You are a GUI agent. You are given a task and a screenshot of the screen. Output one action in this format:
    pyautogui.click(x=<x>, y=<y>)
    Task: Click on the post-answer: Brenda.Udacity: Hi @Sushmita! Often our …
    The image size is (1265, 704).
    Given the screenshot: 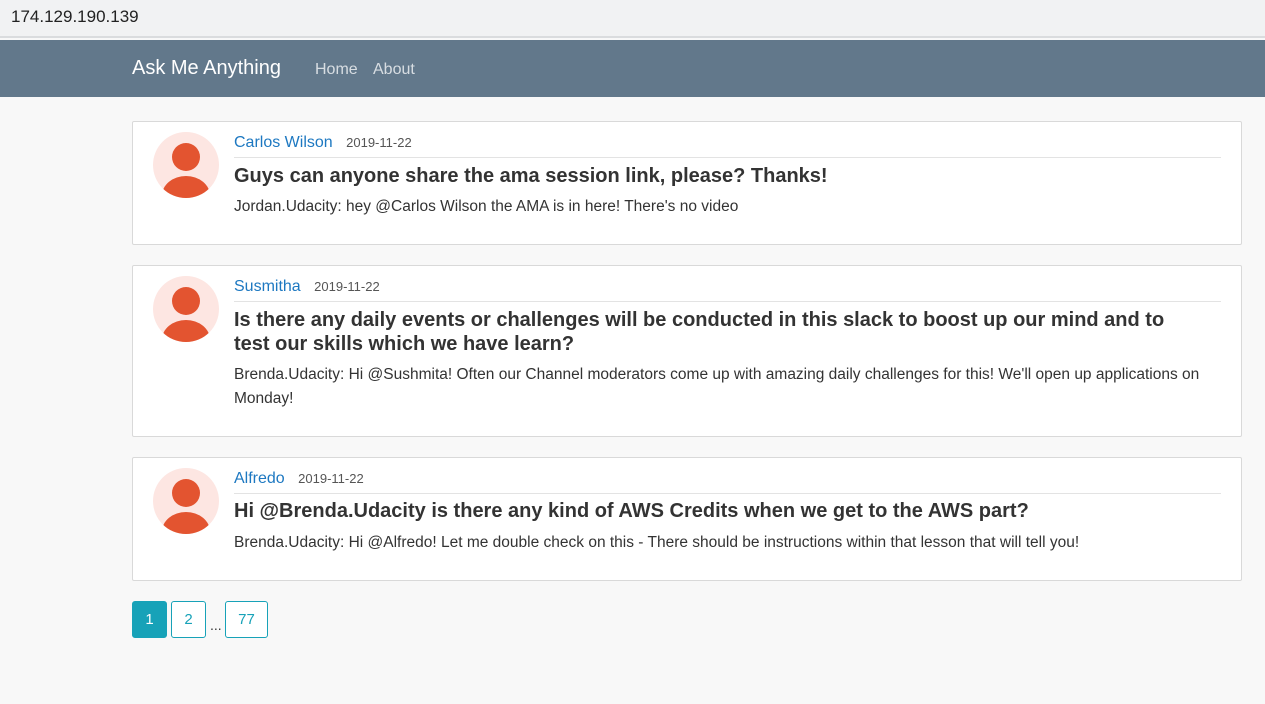 What is the action you would take?
    pyautogui.click(x=717, y=386)
    